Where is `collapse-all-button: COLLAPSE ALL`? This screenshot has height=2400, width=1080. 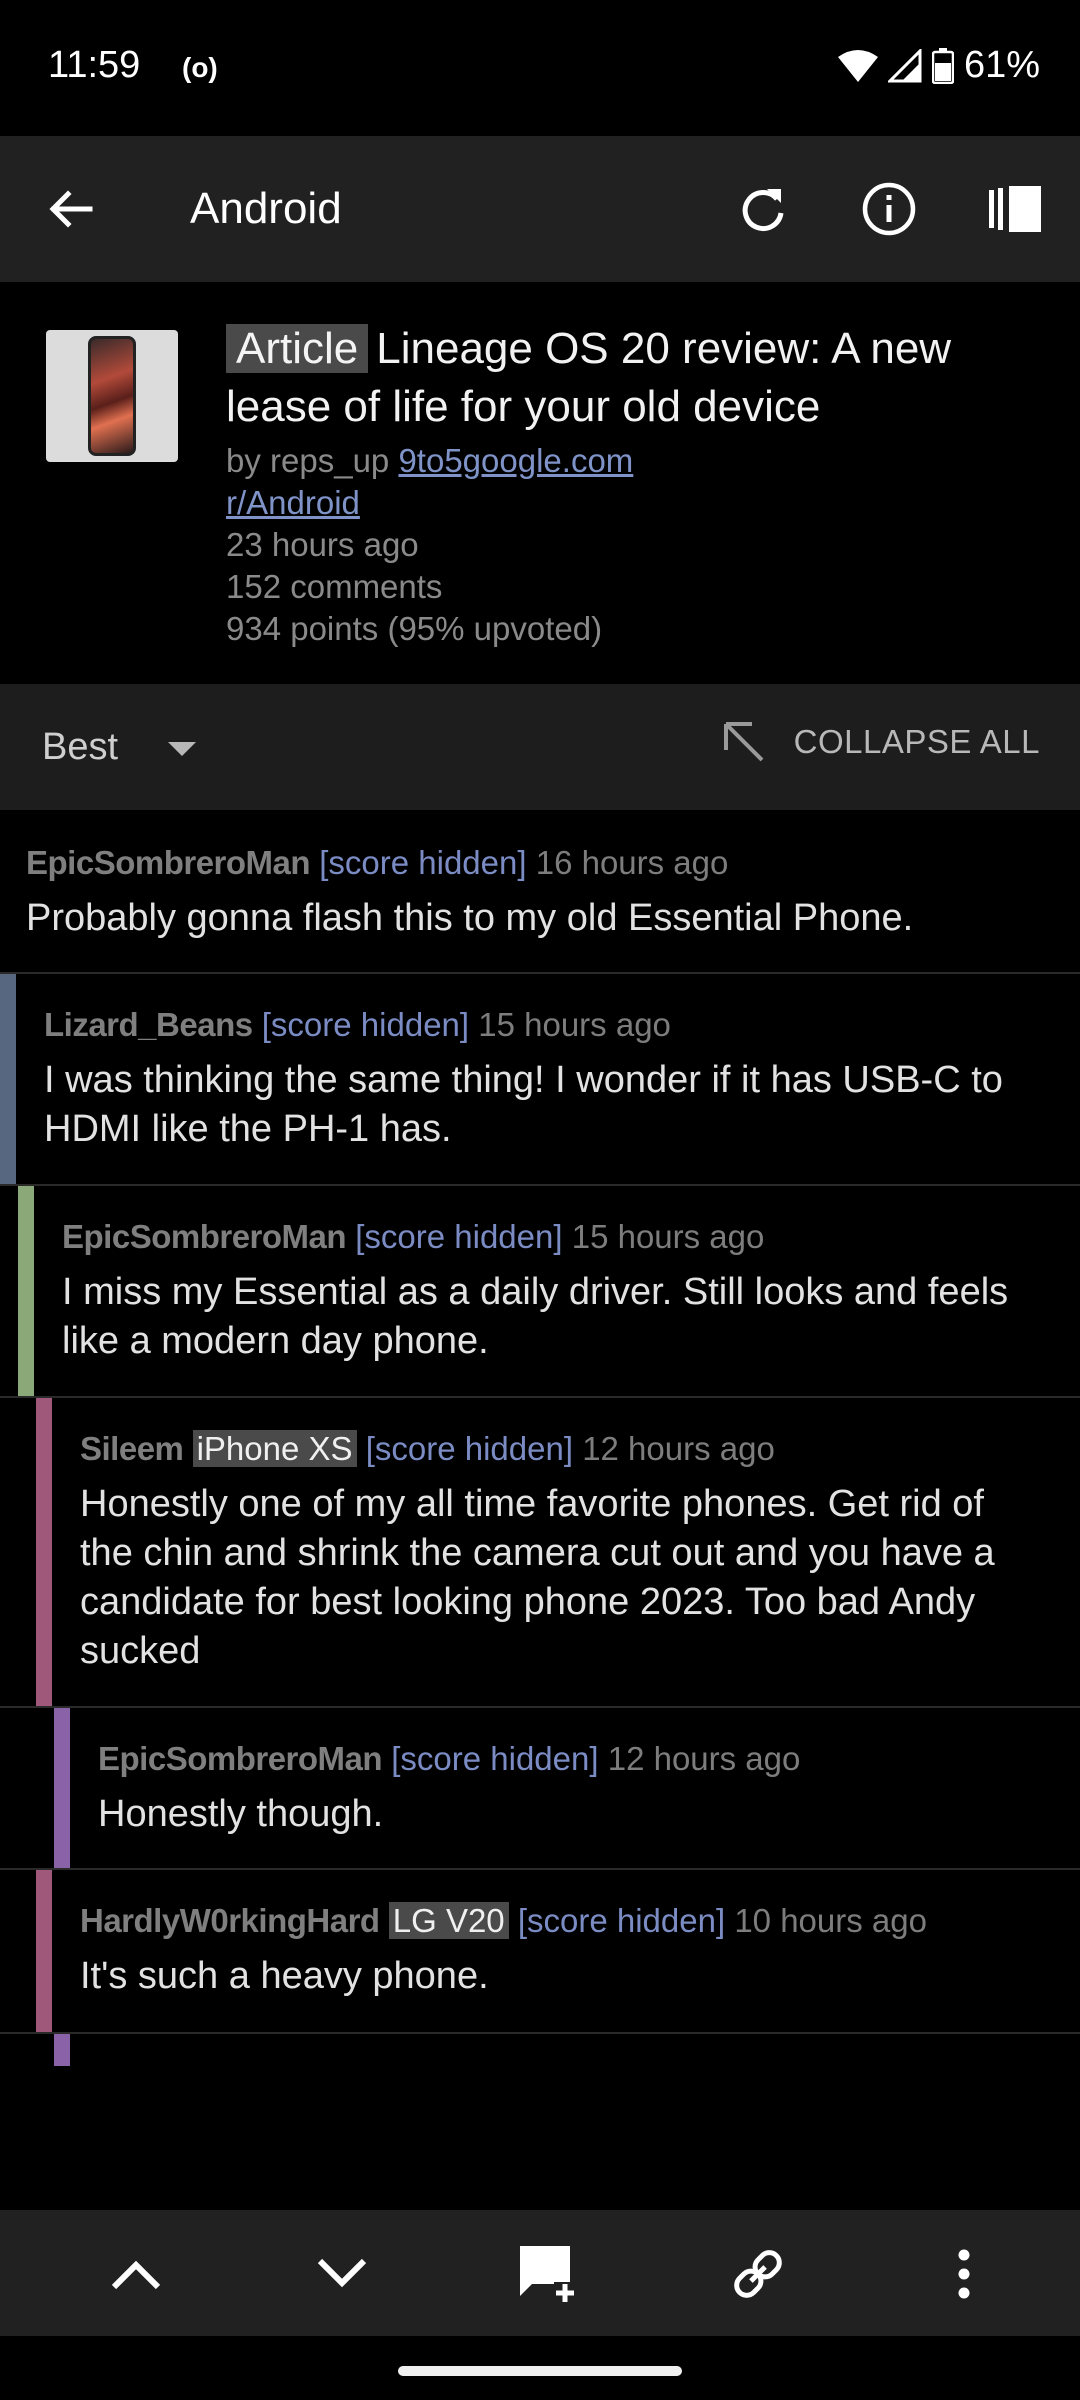
collapse-all-button: COLLAPSE ALL is located at coordinates (881, 742).